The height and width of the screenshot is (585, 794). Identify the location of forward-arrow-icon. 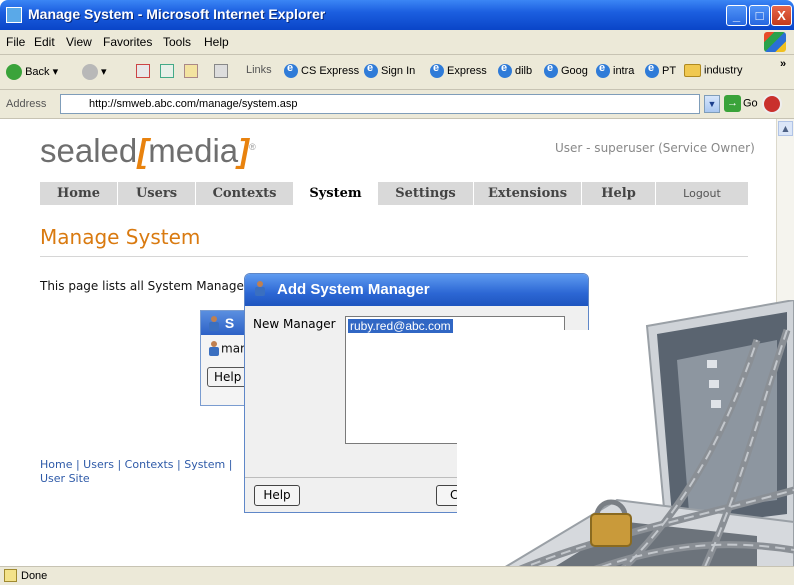
(90, 72).